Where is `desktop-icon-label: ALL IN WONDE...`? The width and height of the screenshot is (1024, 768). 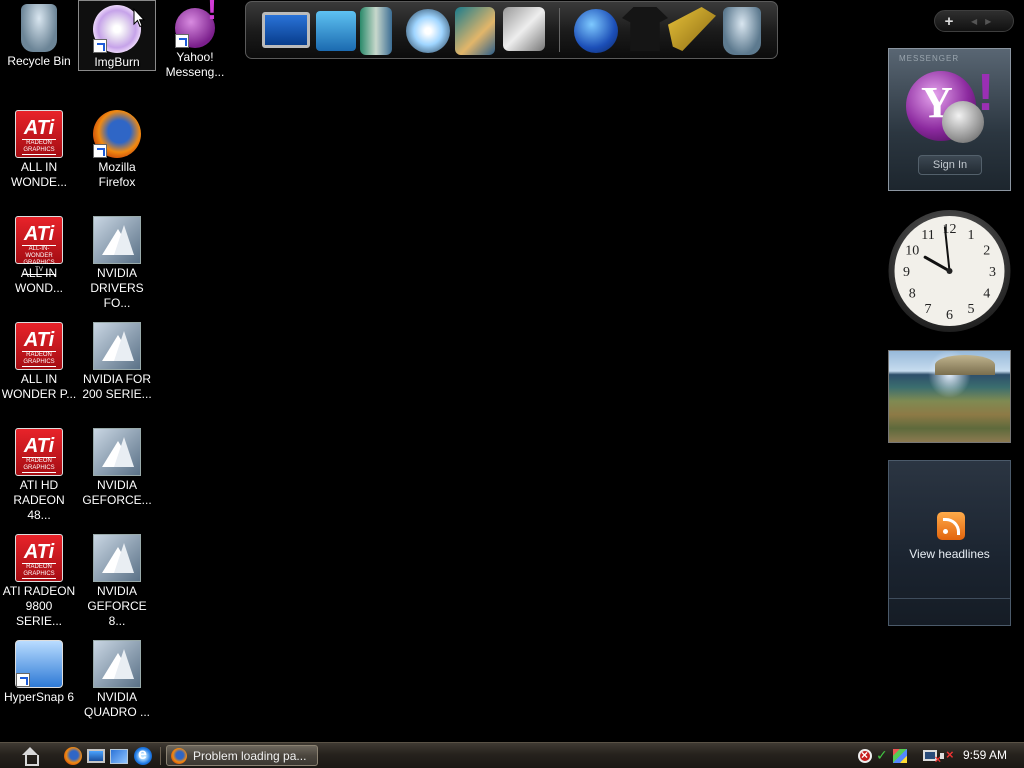
desktop-icon-label: ALL IN WONDE... is located at coordinates (39, 174).